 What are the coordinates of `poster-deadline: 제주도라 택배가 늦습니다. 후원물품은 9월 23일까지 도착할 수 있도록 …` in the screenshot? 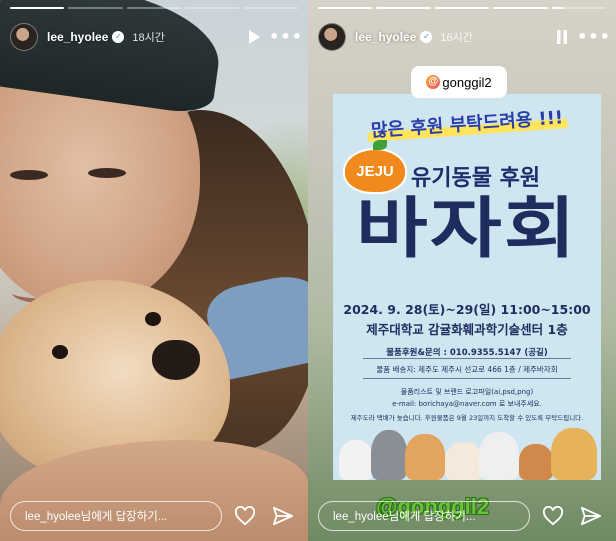 It's located at (467, 418).